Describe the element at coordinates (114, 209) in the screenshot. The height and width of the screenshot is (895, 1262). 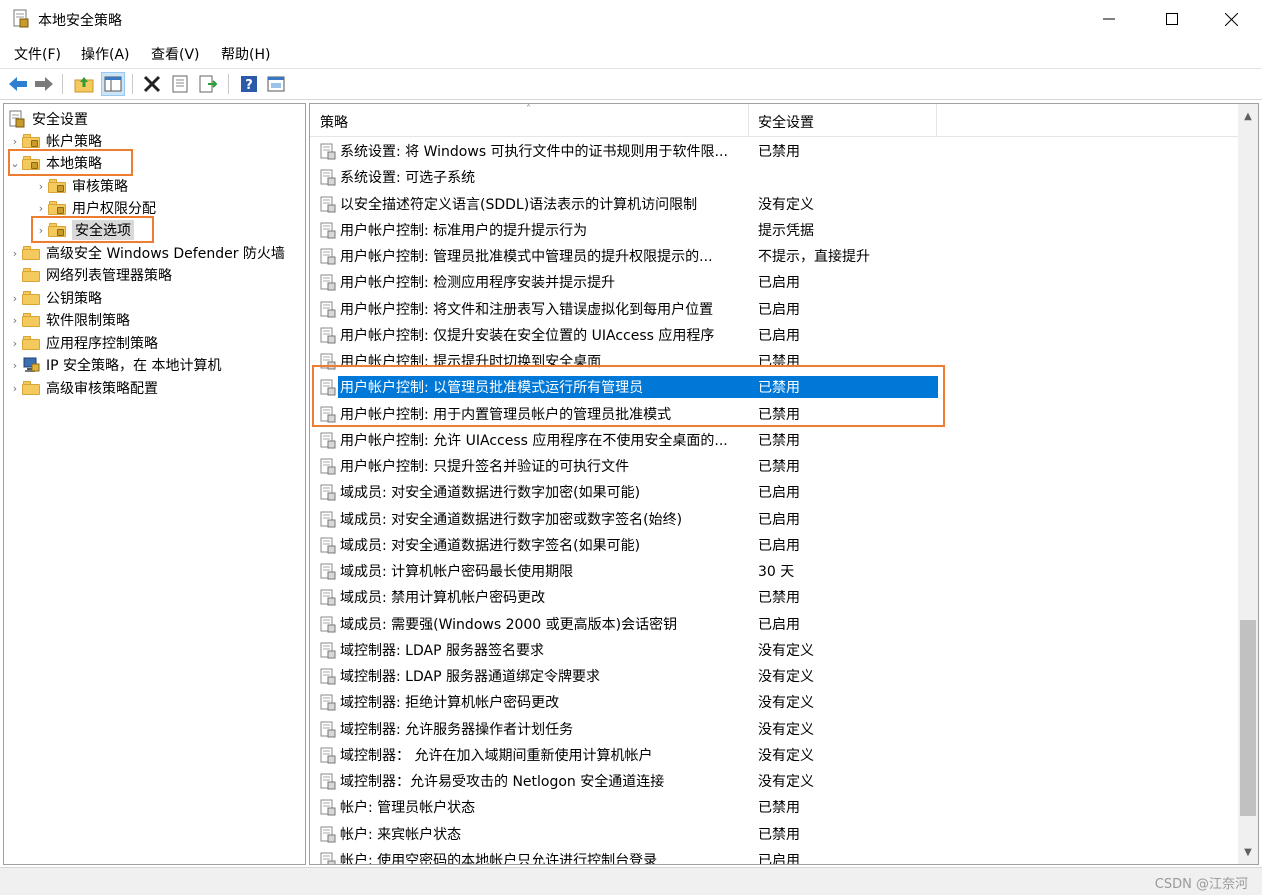
I see `tree-item-label: 用户权限分配` at that location.